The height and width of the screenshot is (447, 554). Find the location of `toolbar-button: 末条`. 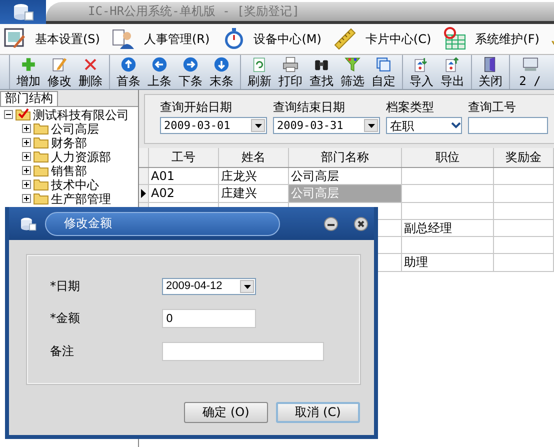

toolbar-button: 末条 is located at coordinates (221, 72).